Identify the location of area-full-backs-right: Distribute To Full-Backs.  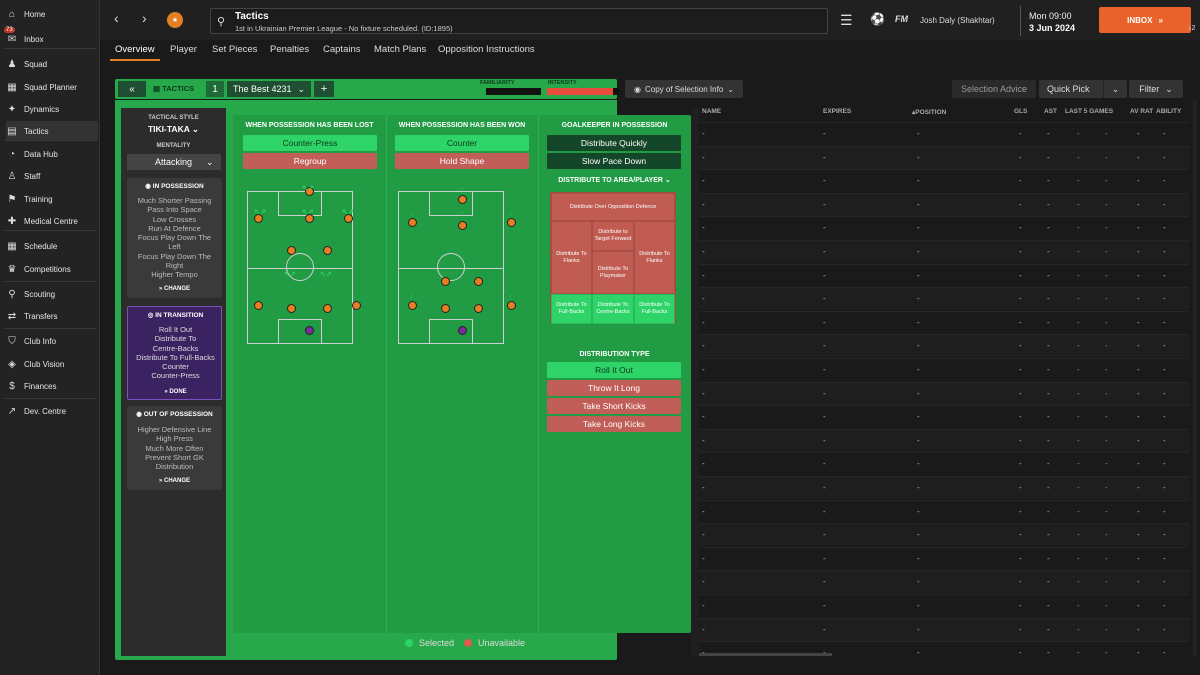
(654, 309).